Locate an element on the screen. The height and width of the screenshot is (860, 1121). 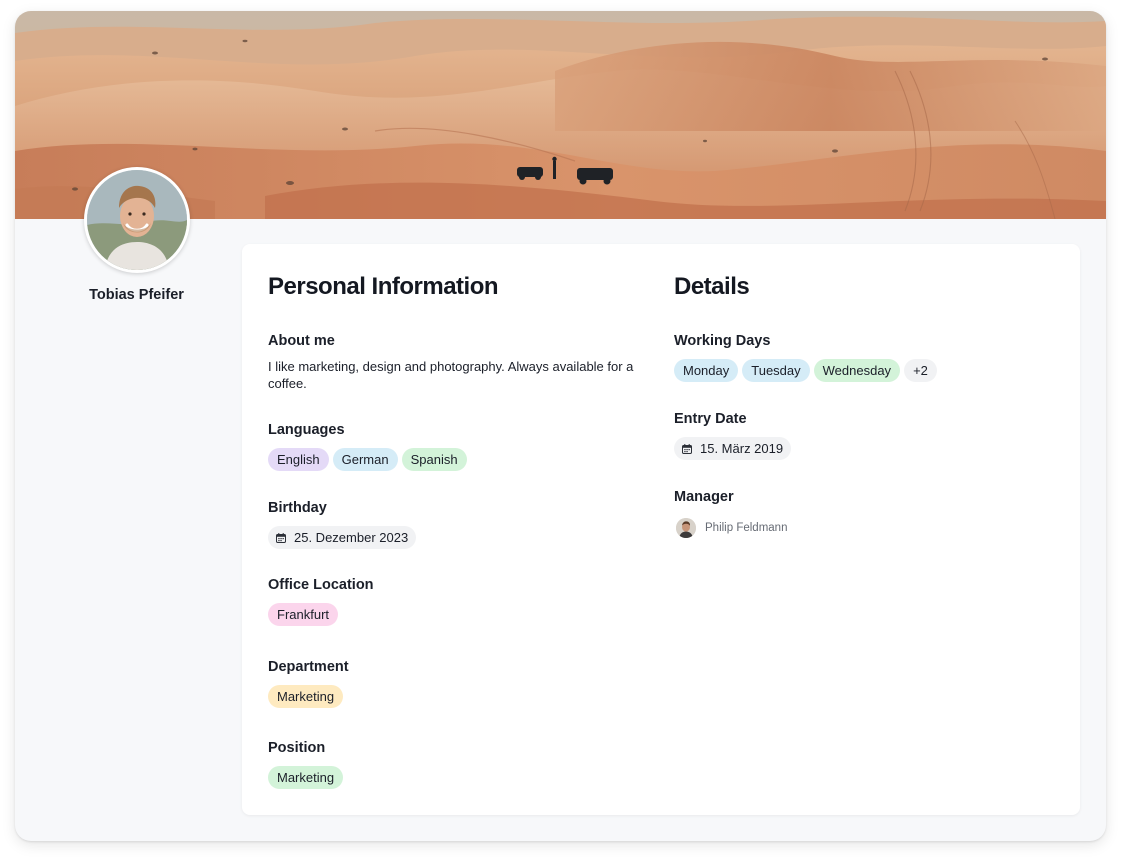
person-avatar-icon is located at coordinates (137, 220).